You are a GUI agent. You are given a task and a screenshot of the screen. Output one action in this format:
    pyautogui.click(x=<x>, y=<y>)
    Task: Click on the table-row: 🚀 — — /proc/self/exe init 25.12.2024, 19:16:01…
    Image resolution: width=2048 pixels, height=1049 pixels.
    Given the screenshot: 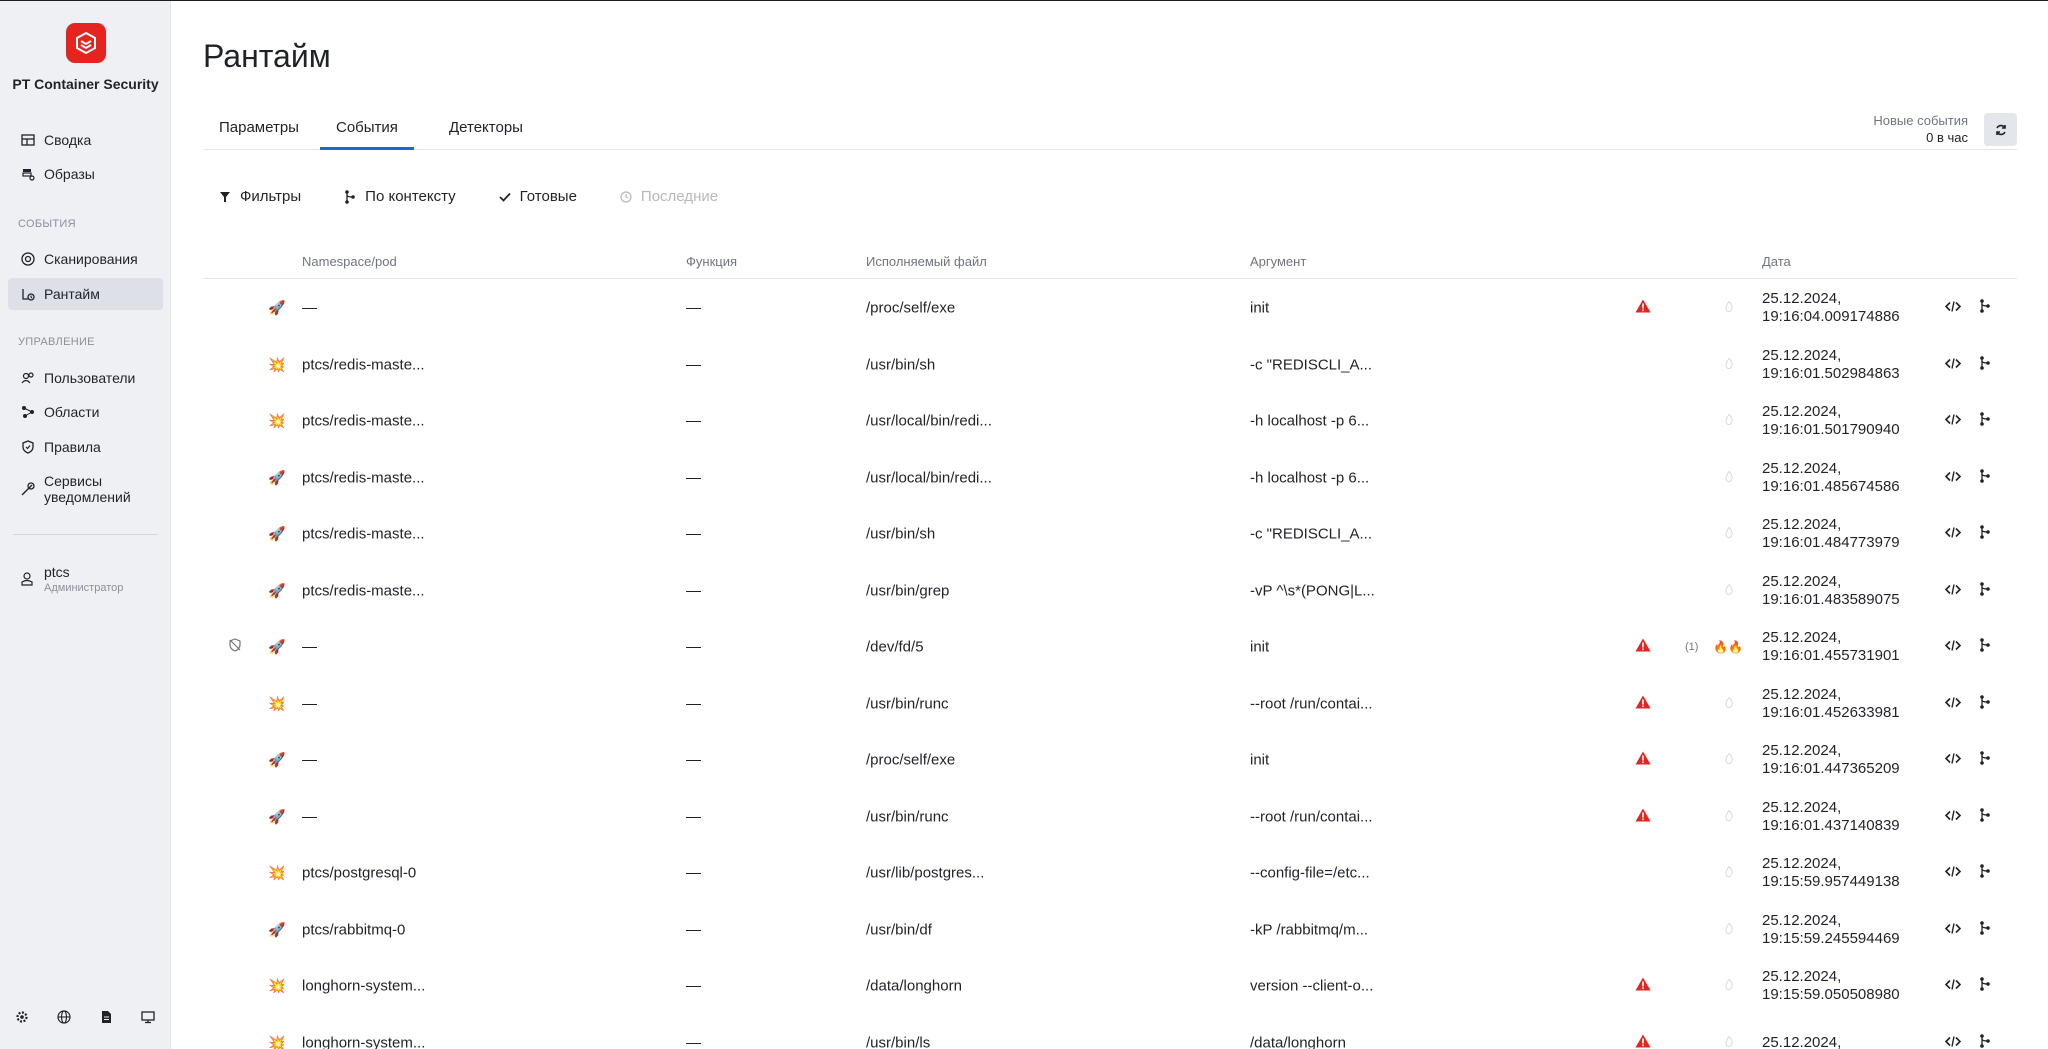 What is the action you would take?
    pyautogui.click(x=1110, y=760)
    